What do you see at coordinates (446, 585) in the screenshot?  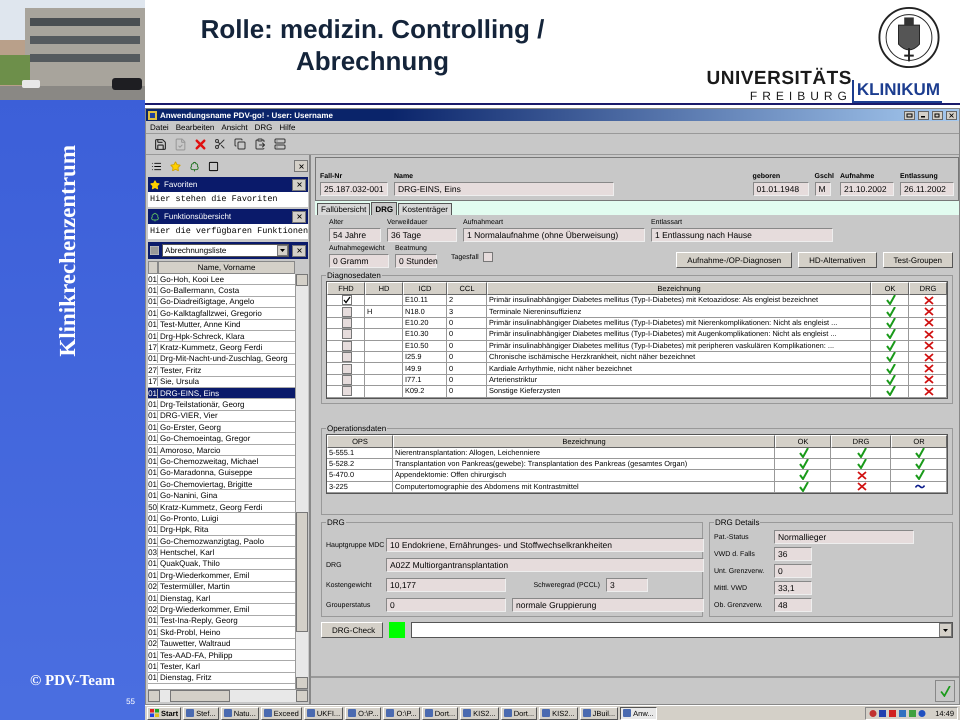 I see `text-field: 10,177` at bounding box center [446, 585].